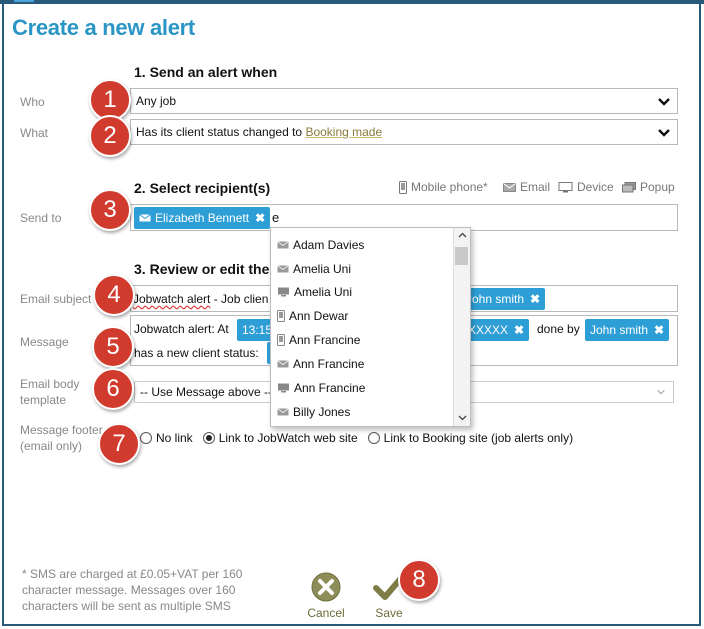 The width and height of the screenshot is (704, 629). What do you see at coordinates (140, 188) in the screenshot?
I see `section-2-number: 2.` at bounding box center [140, 188].